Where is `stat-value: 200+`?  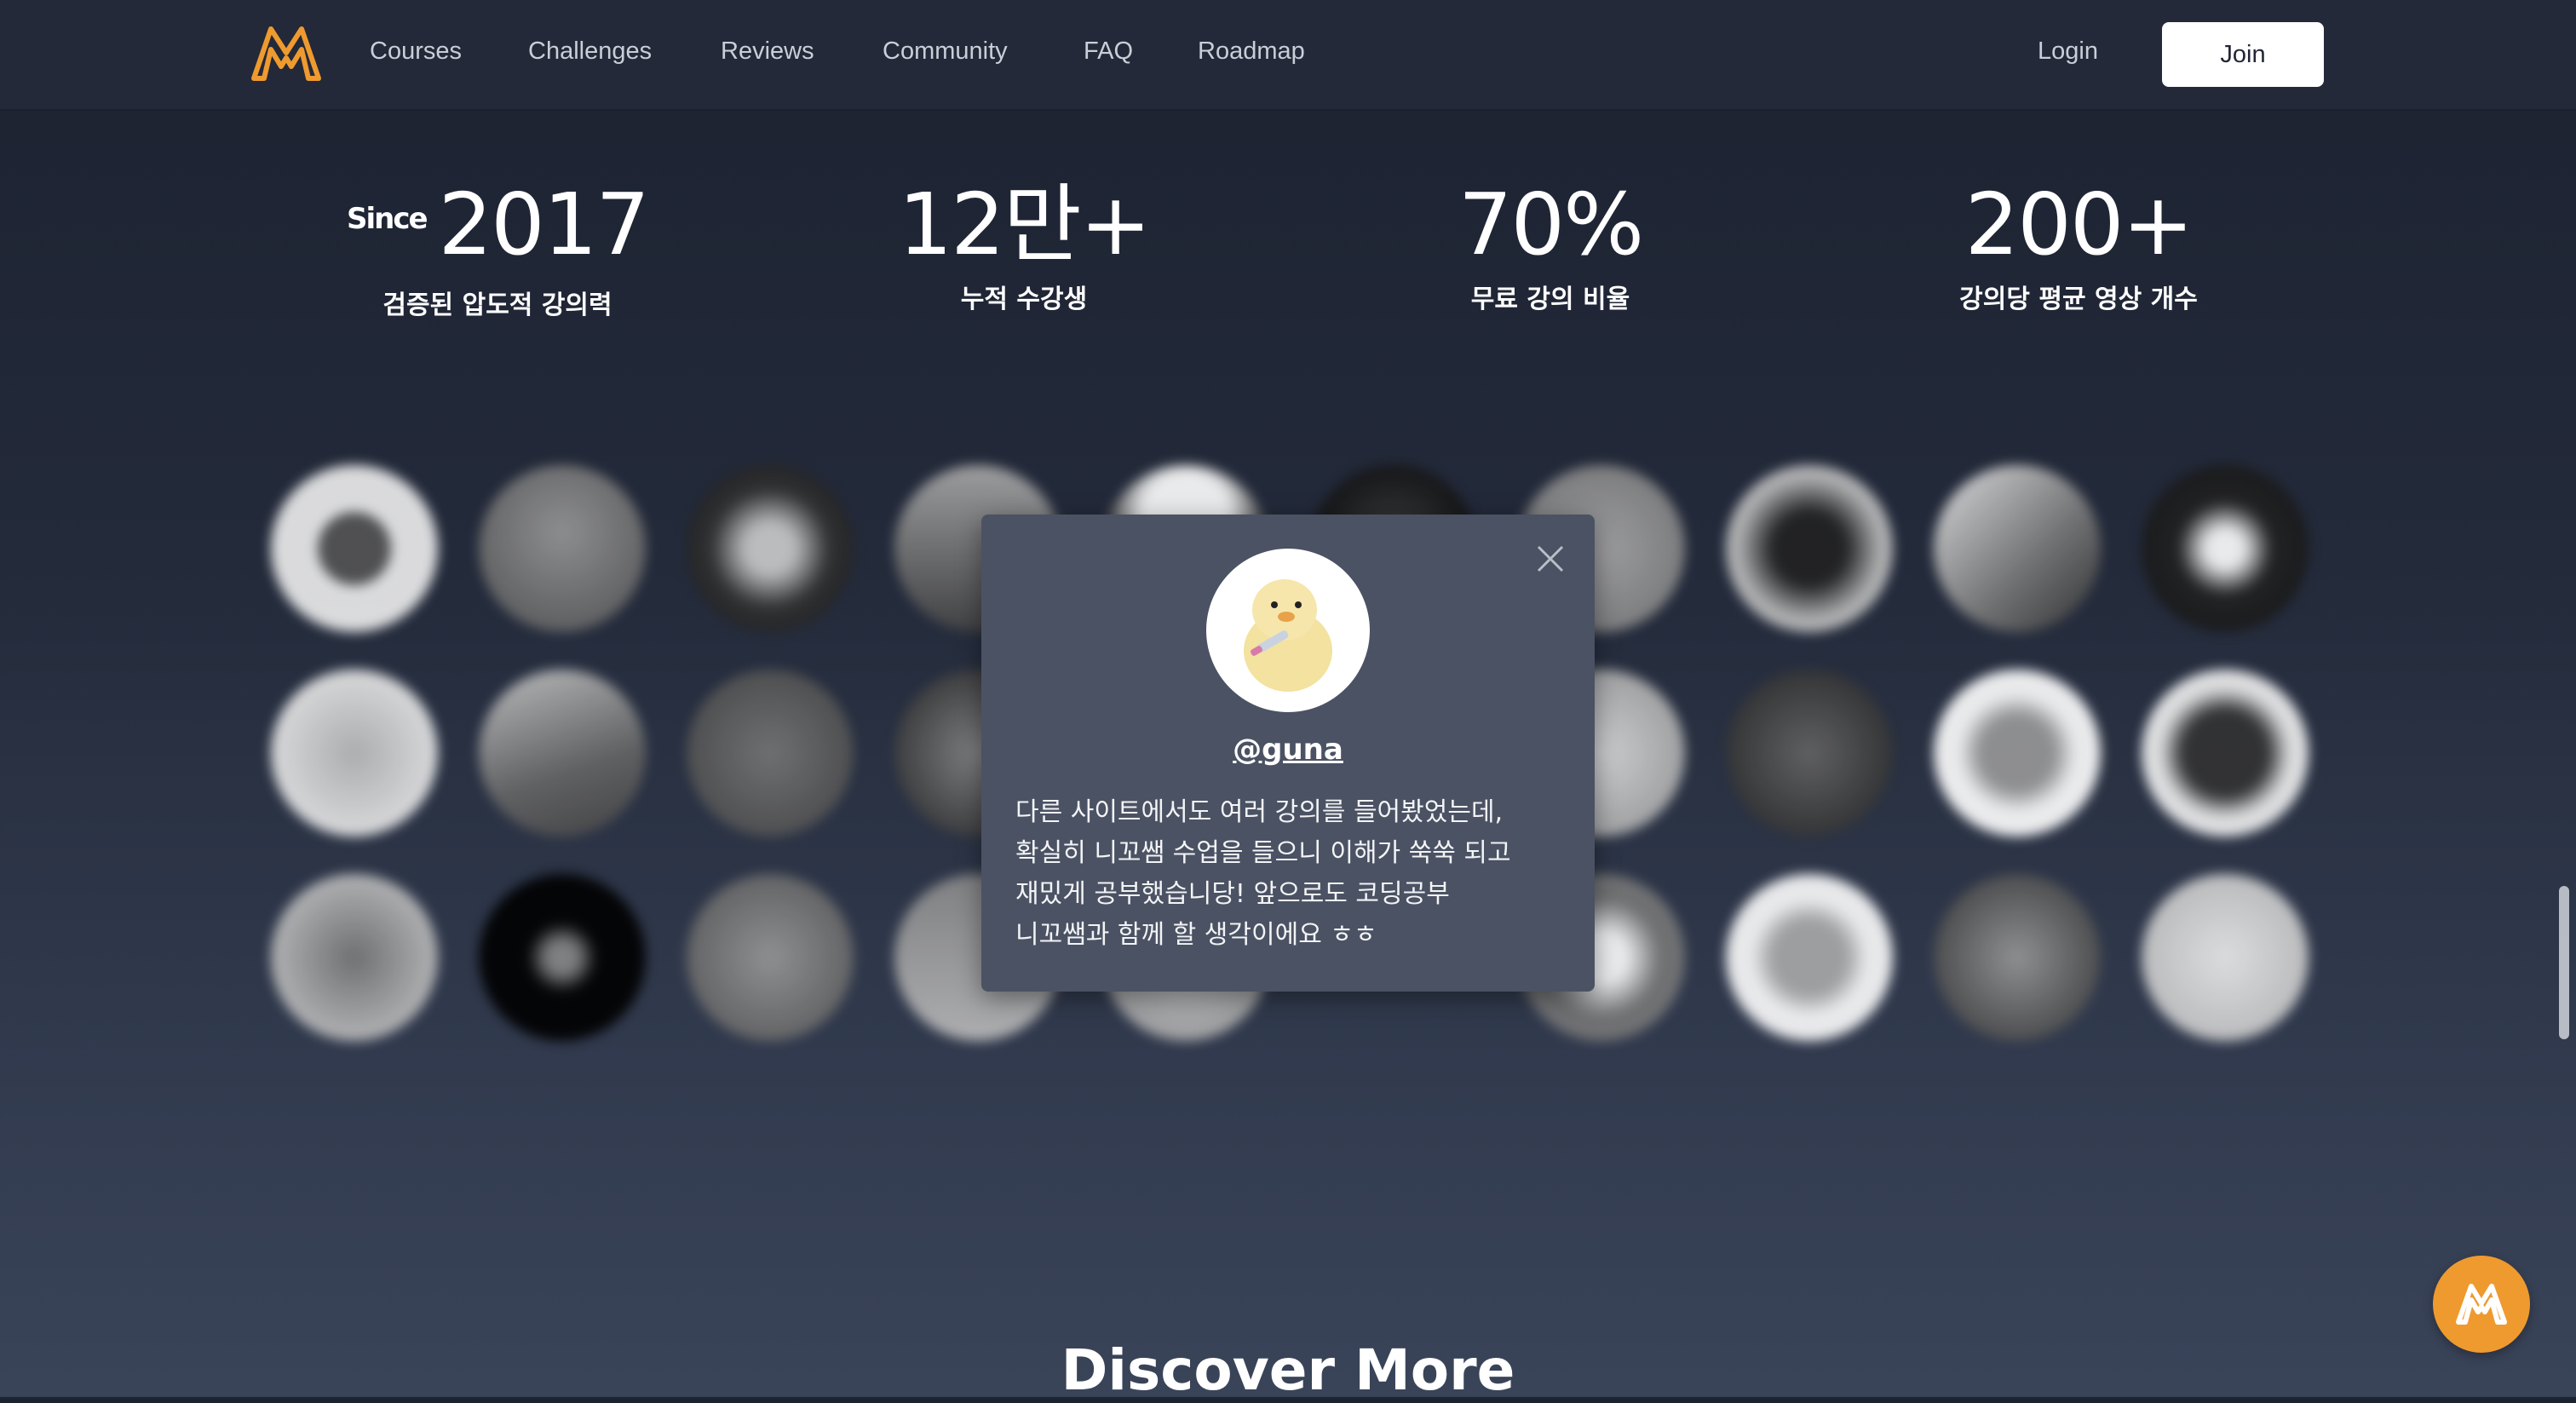
stat-value: 200+ is located at coordinates (2079, 224).